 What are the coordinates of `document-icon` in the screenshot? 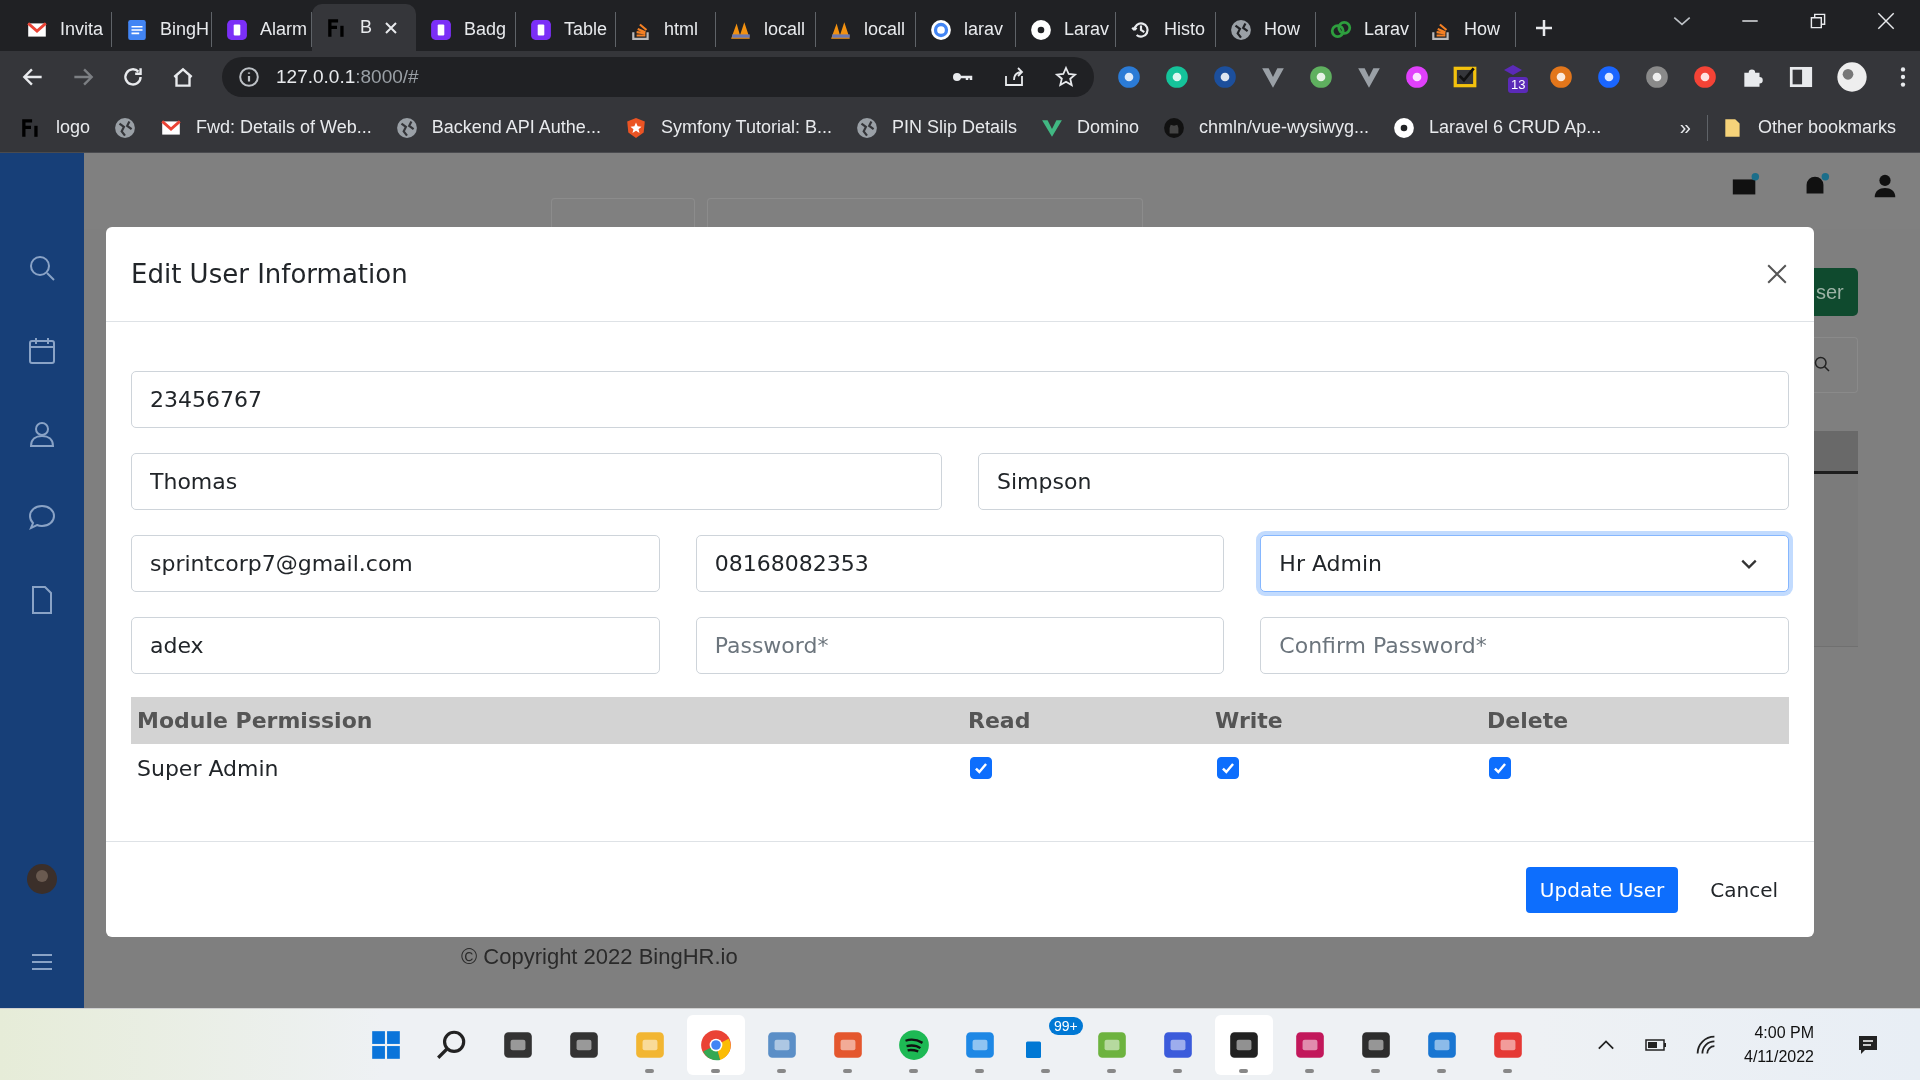 It's located at (137, 29).